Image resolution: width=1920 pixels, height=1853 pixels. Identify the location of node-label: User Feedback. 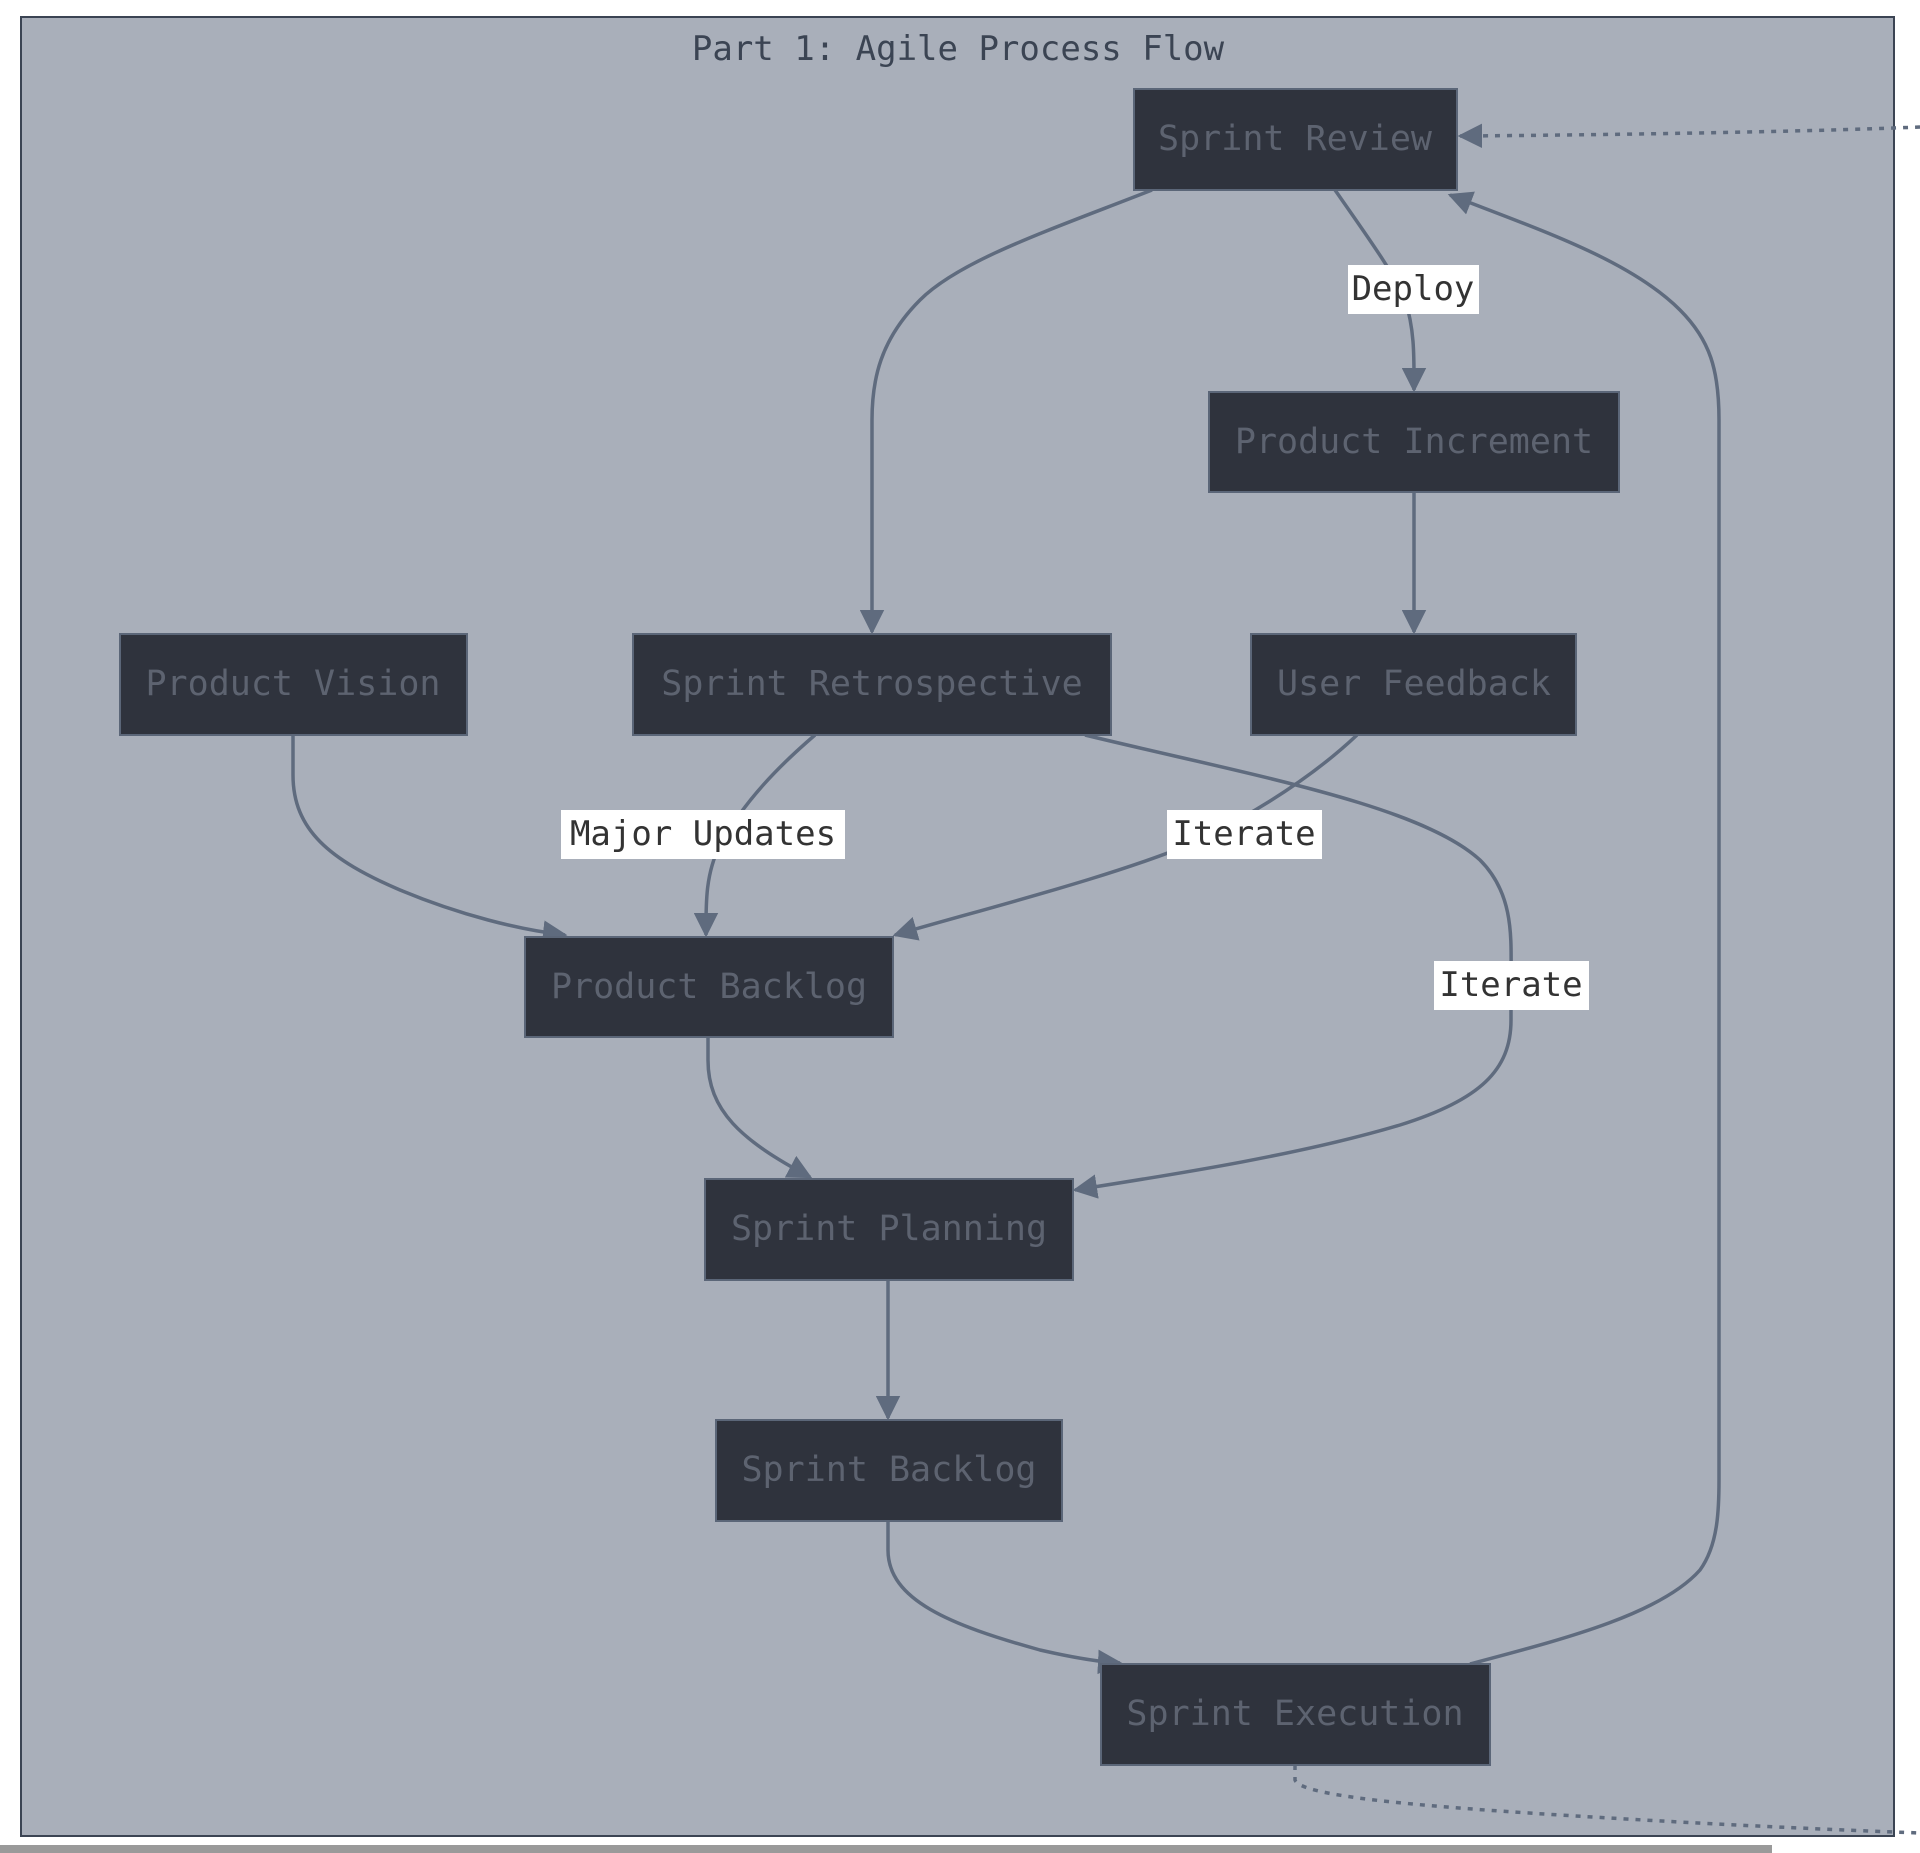
(1414, 684).